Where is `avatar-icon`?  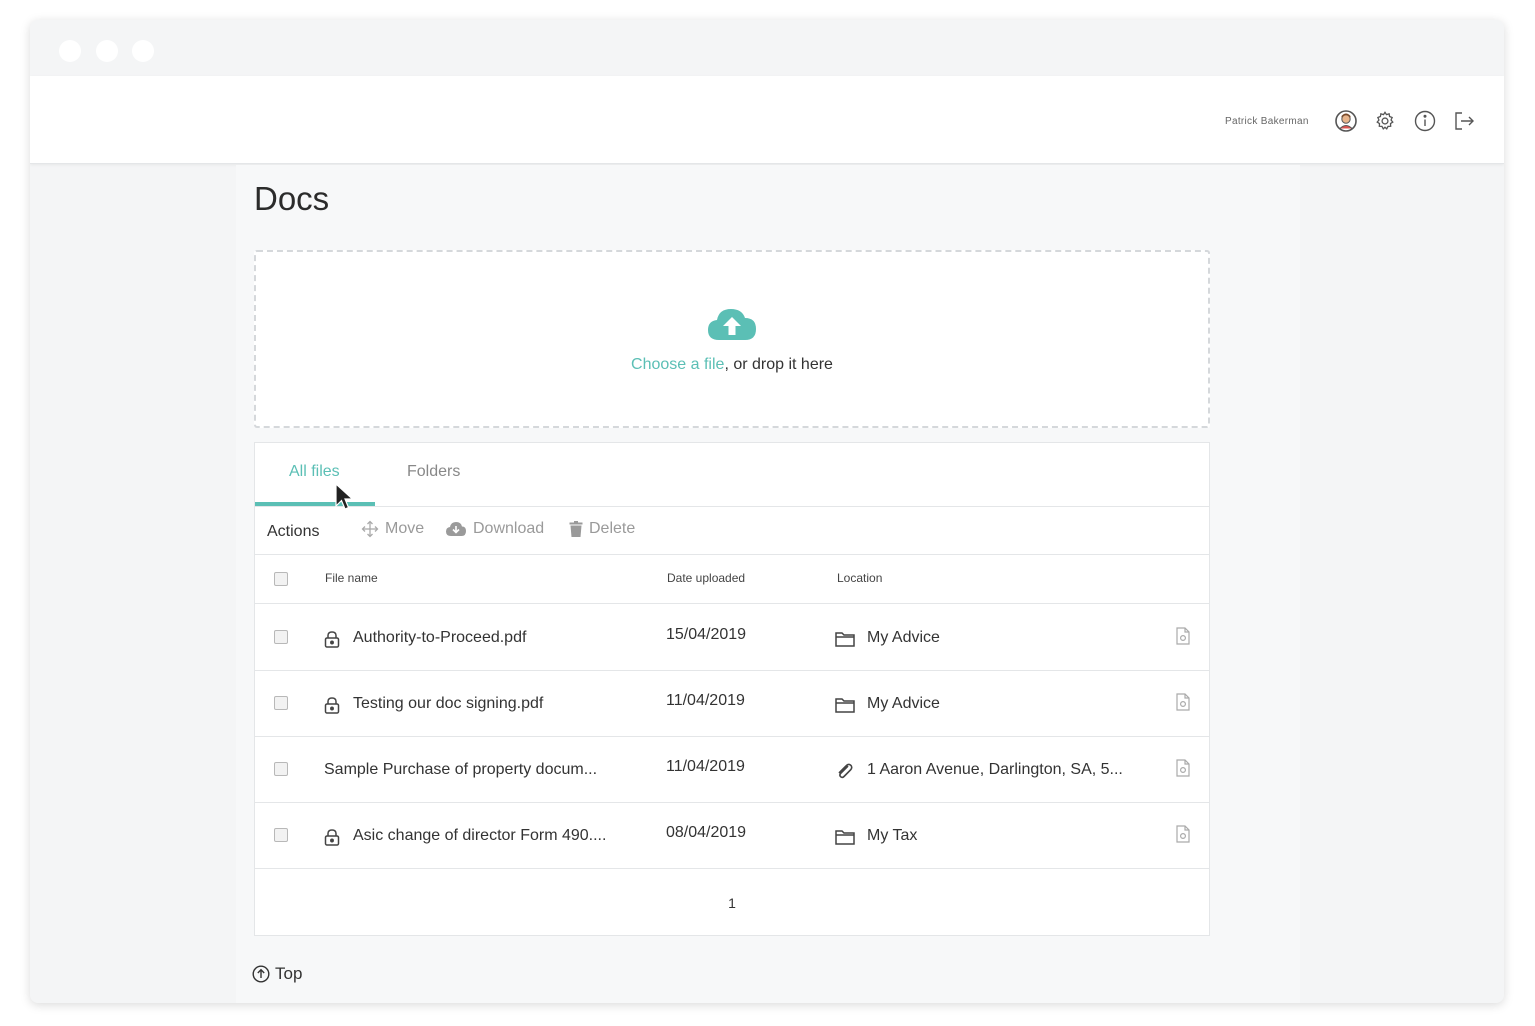 avatar-icon is located at coordinates (1346, 121).